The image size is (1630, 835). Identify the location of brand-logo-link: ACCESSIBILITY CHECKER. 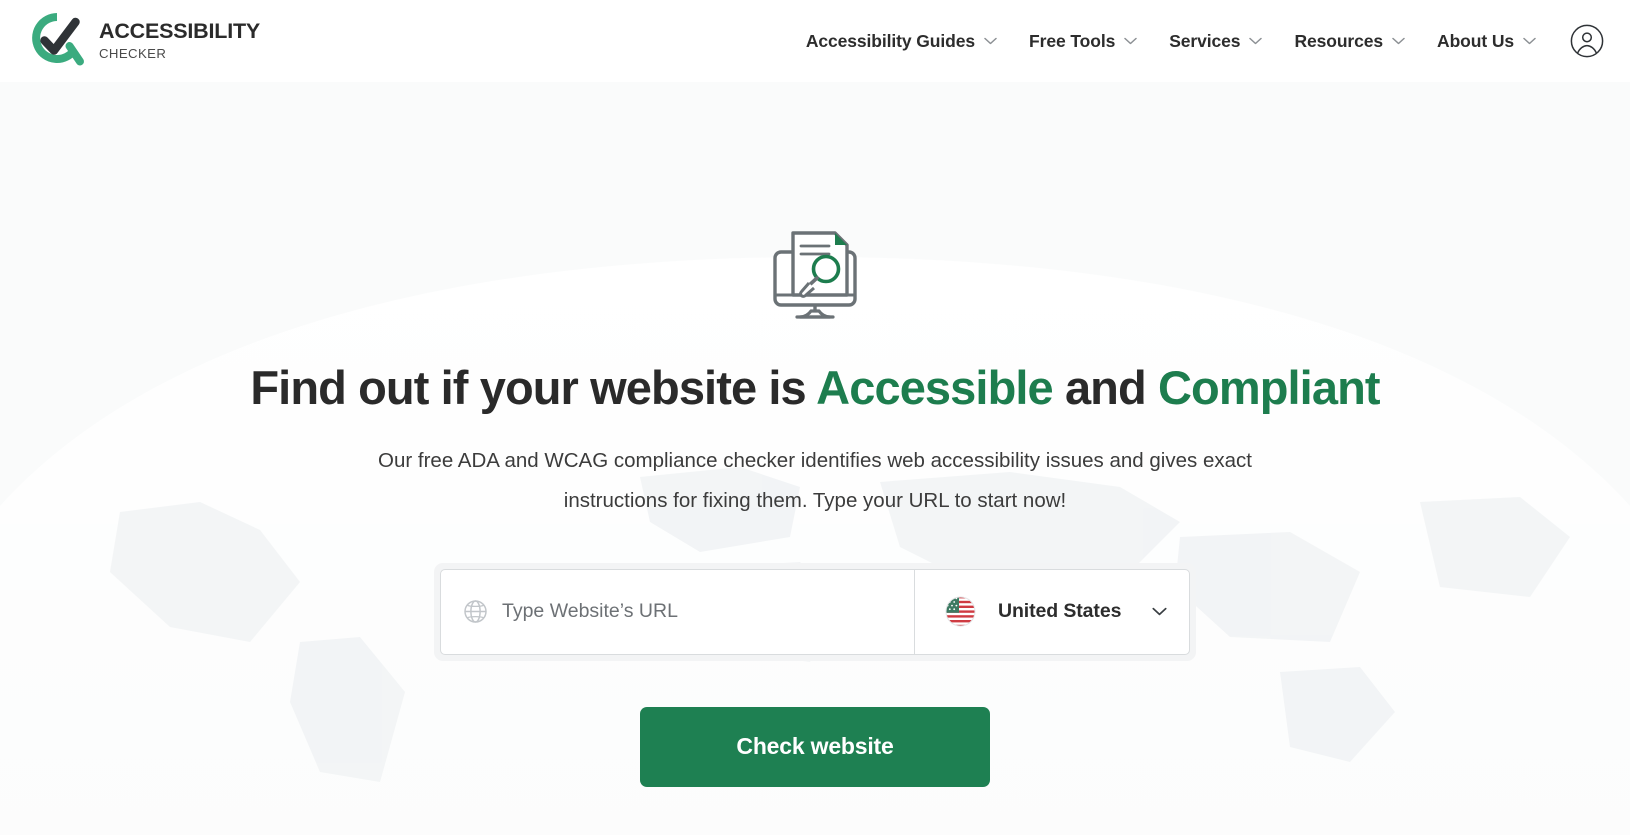
(144, 41).